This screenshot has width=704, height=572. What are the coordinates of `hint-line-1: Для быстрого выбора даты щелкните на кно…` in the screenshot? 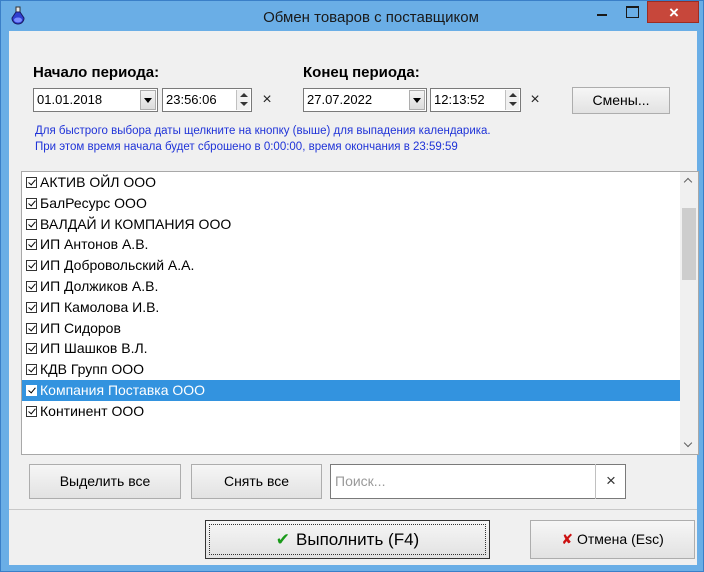 It's located at (263, 131).